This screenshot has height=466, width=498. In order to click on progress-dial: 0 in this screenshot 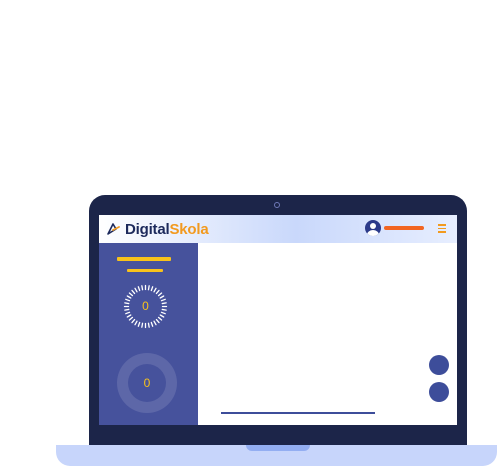, I will do `click(145, 306)`.